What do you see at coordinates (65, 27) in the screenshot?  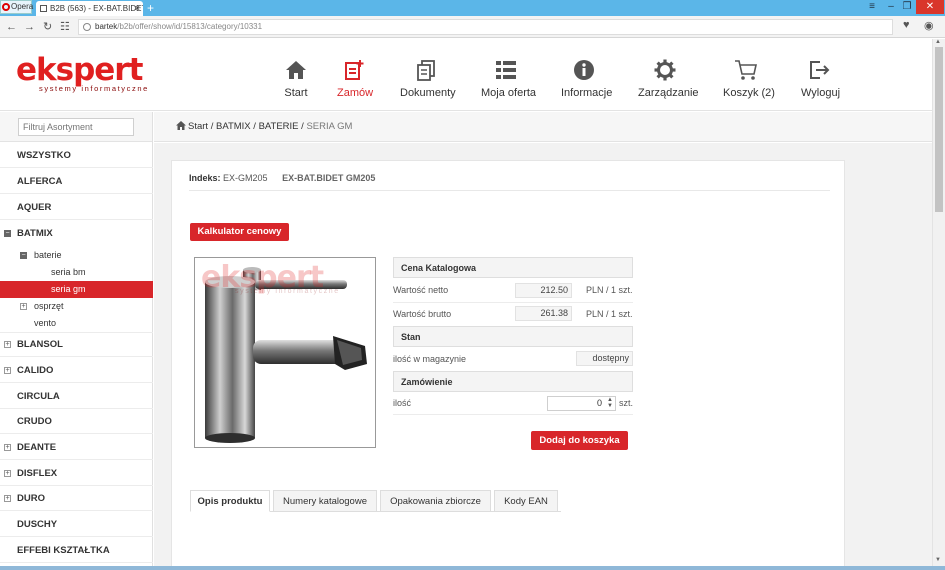 I see `speed-dial-icon: ☷` at bounding box center [65, 27].